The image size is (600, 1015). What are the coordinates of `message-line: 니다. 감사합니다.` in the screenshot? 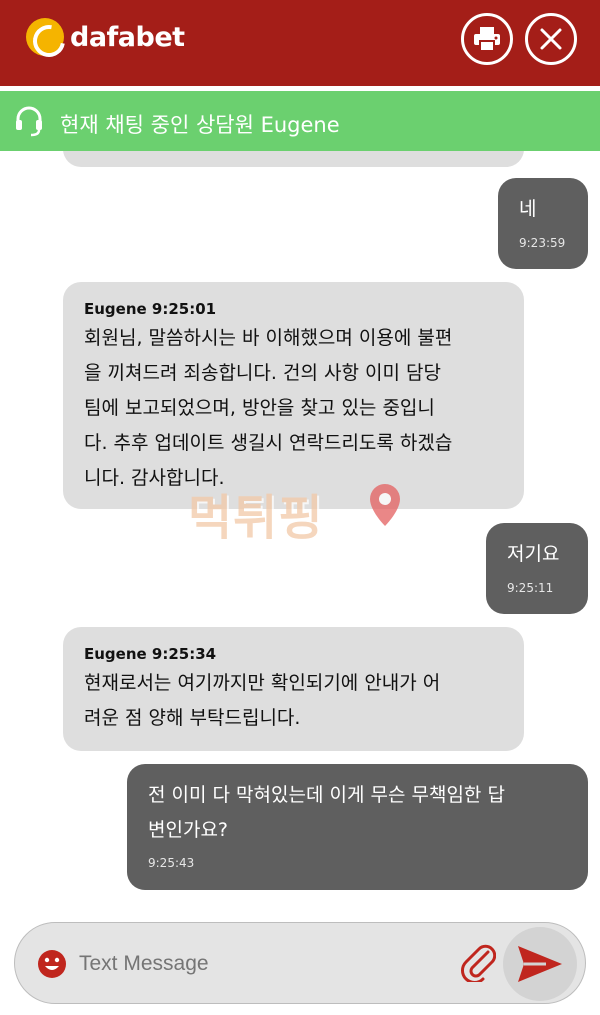 It's located at (154, 478).